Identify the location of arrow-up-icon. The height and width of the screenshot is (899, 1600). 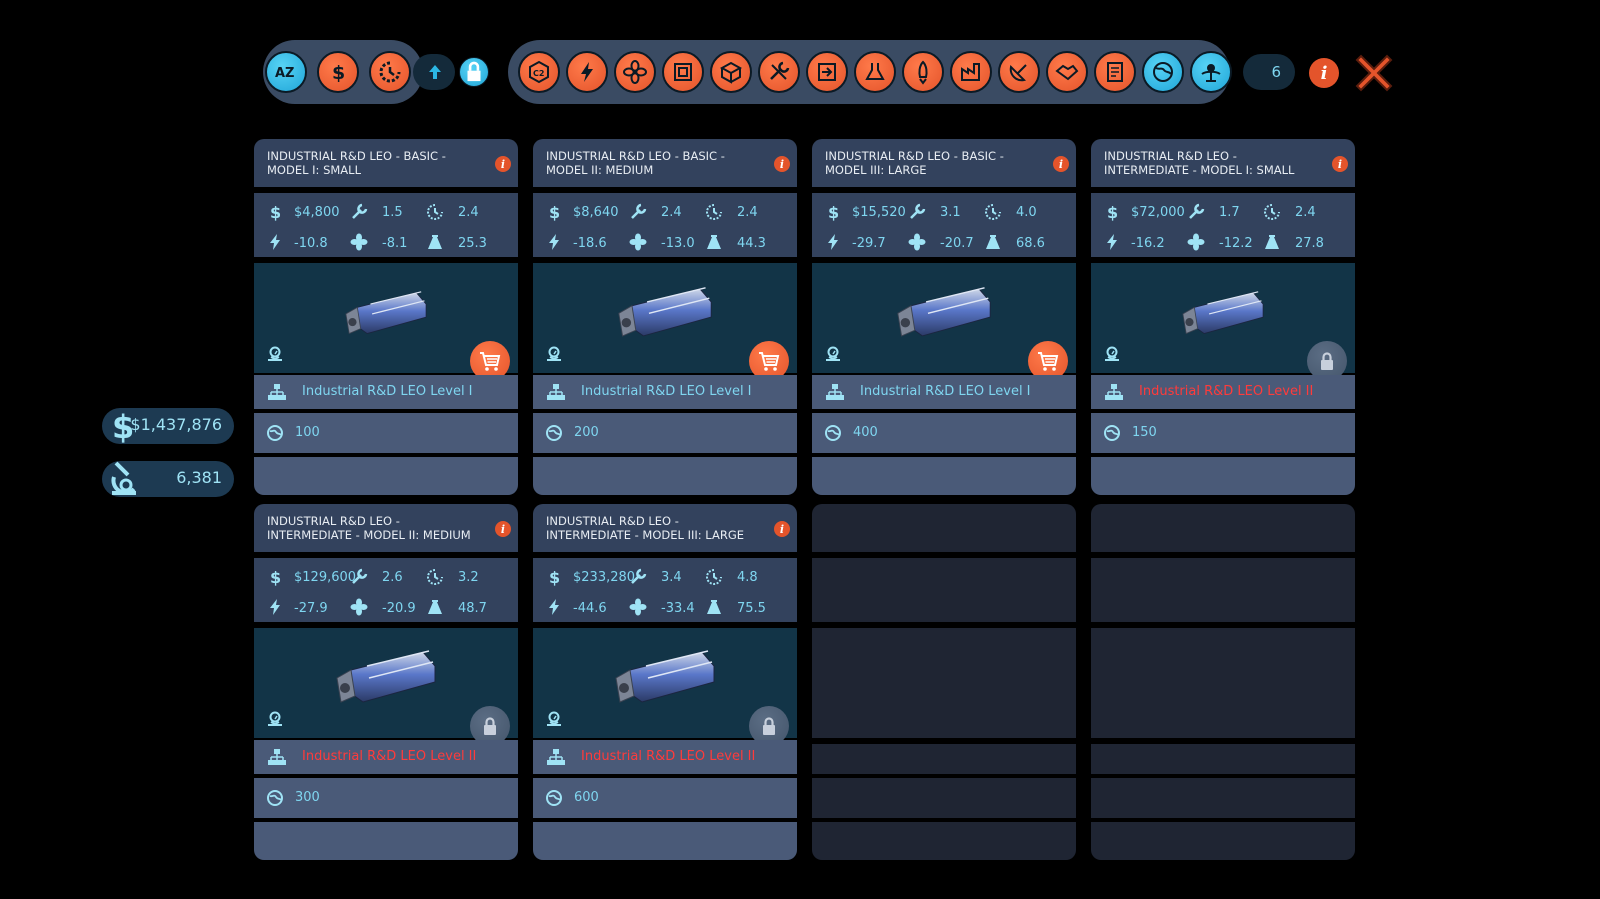
(435, 72).